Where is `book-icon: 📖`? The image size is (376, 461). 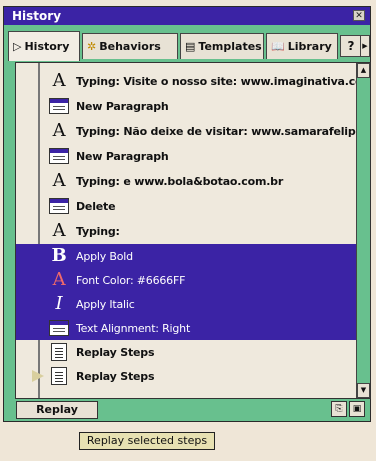
book-icon: 📖 is located at coordinates (278, 46).